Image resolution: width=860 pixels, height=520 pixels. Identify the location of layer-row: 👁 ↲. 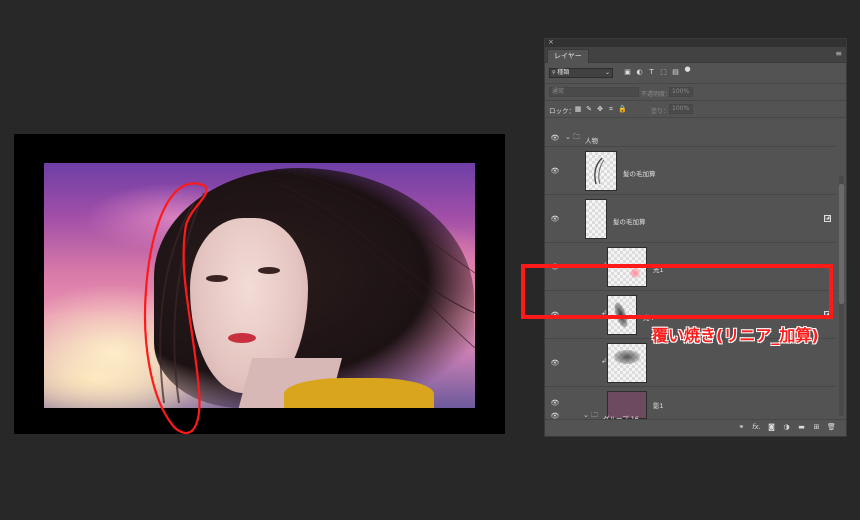
(690, 363).